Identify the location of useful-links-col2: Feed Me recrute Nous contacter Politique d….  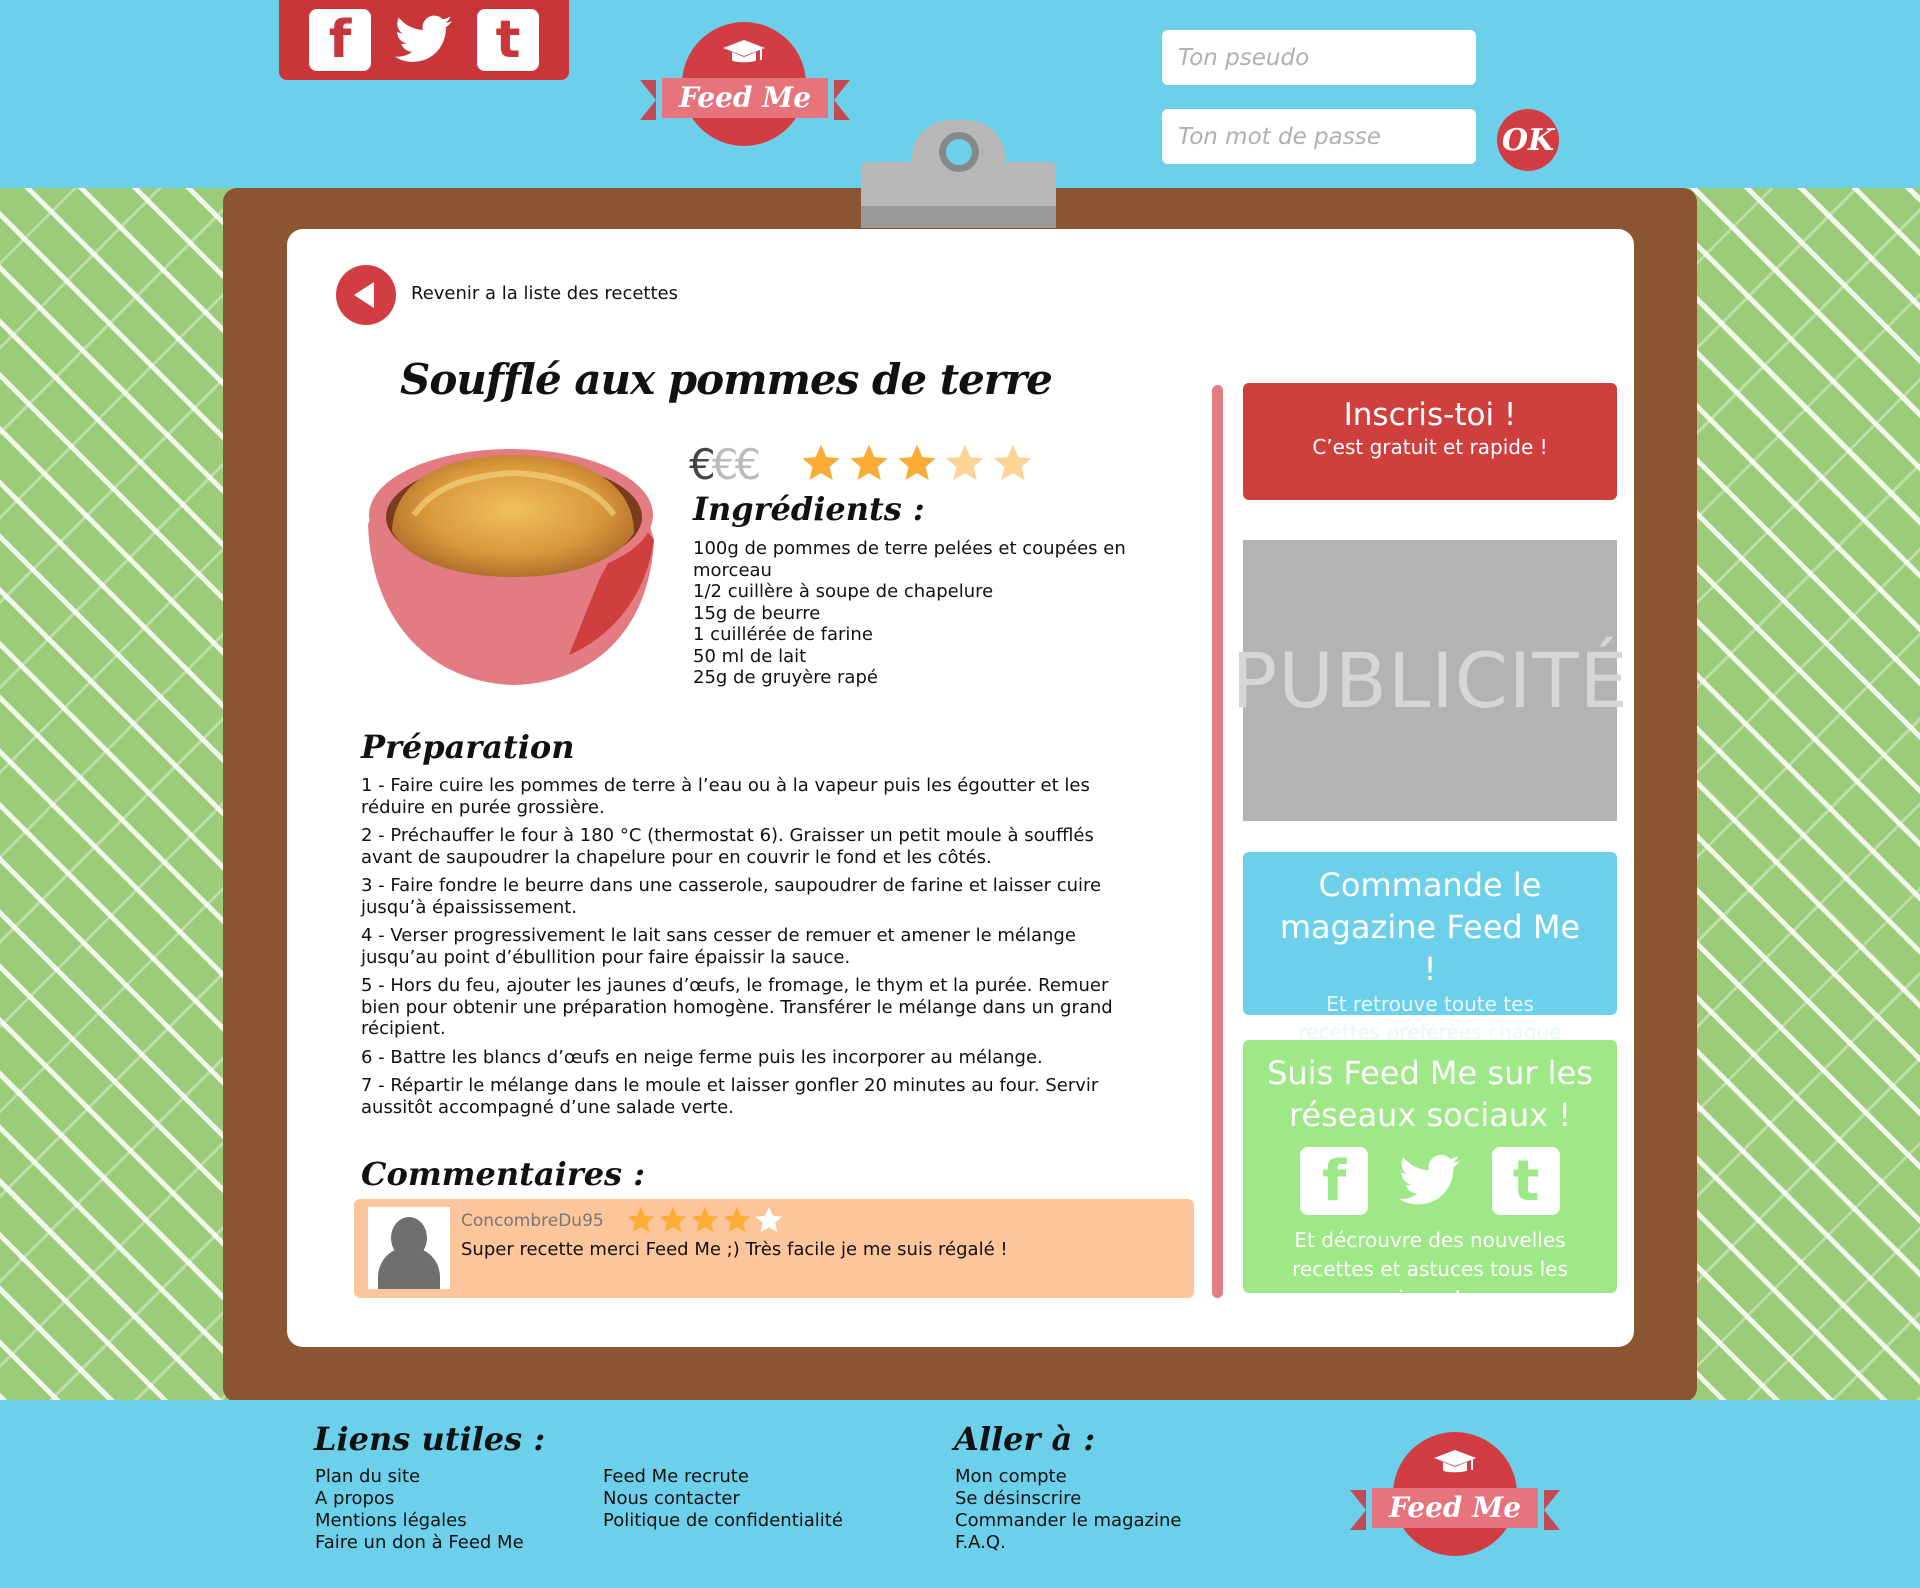
(723, 1499).